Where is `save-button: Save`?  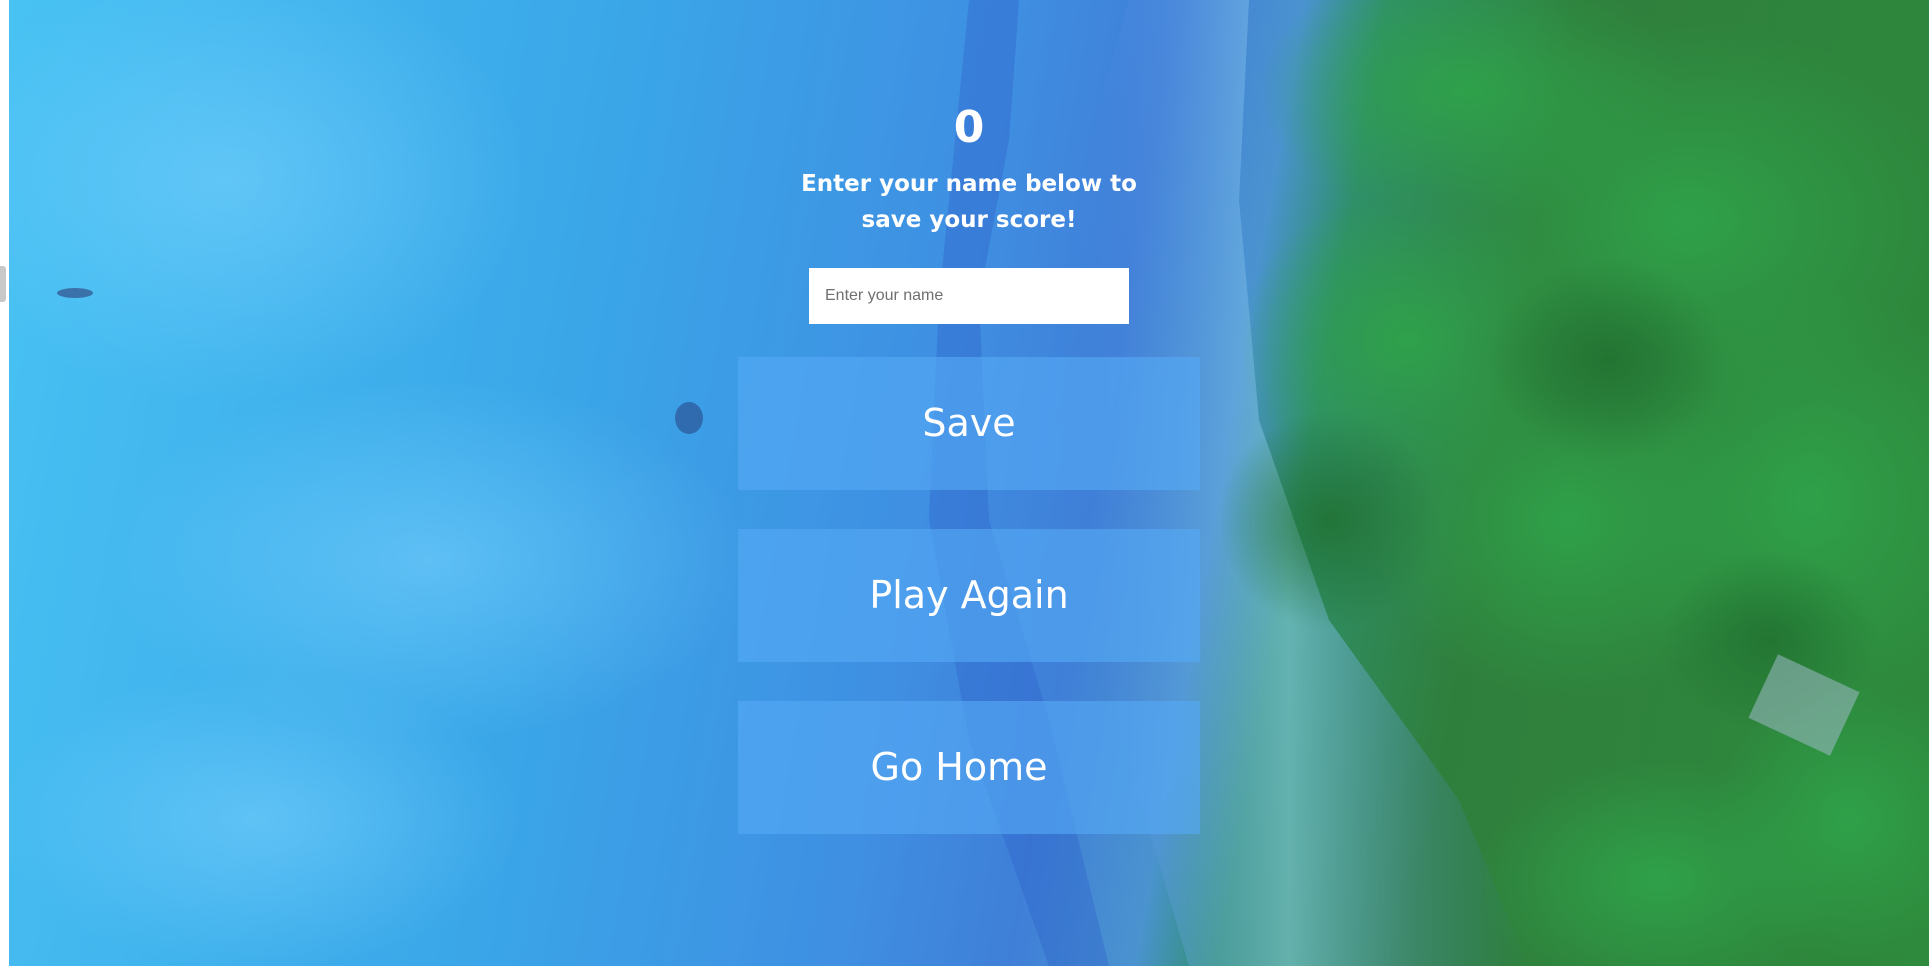
save-button: Save is located at coordinates (969, 423).